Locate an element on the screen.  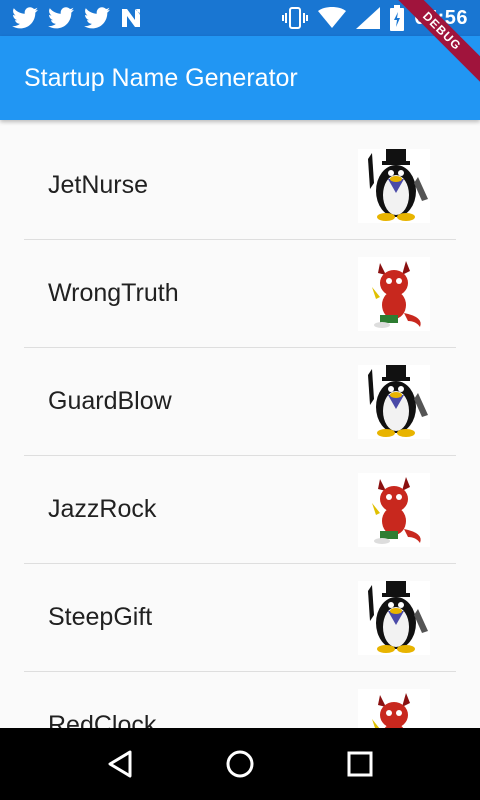
app-bar: Startup Name Generator is located at coordinates (240, 78).